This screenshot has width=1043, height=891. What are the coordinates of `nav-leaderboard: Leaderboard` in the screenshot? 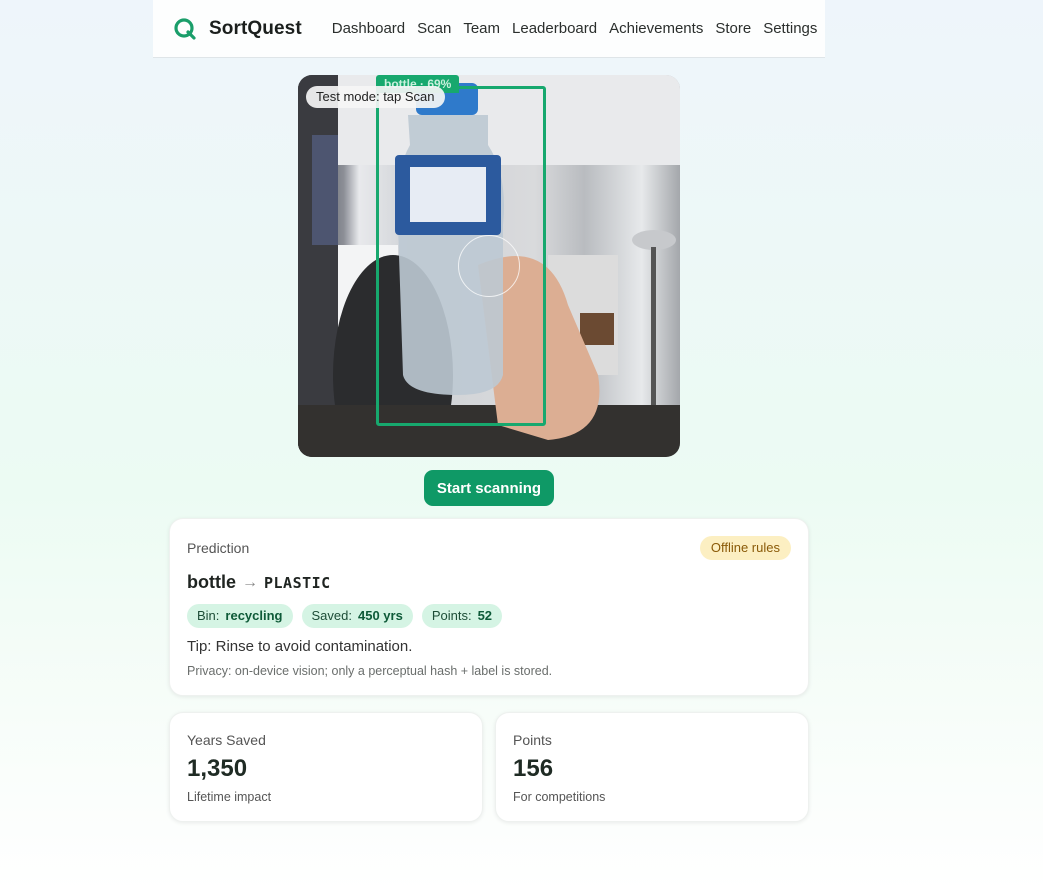 It's located at (554, 28).